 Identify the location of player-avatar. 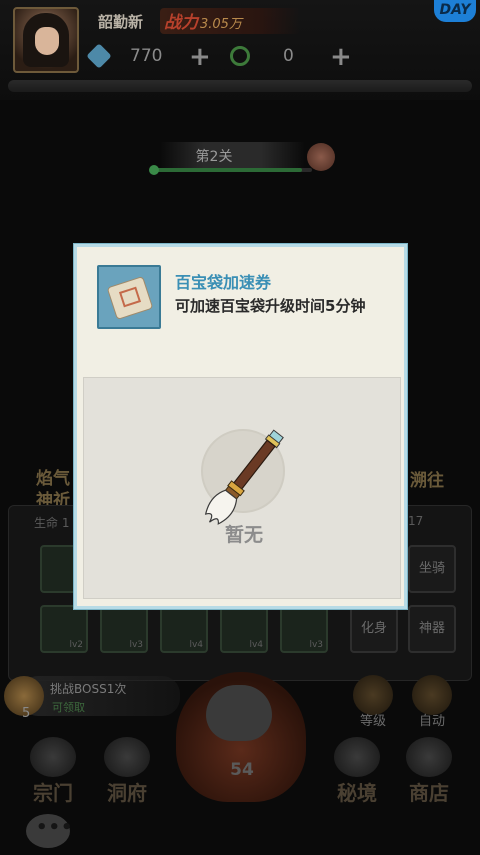
(46, 40).